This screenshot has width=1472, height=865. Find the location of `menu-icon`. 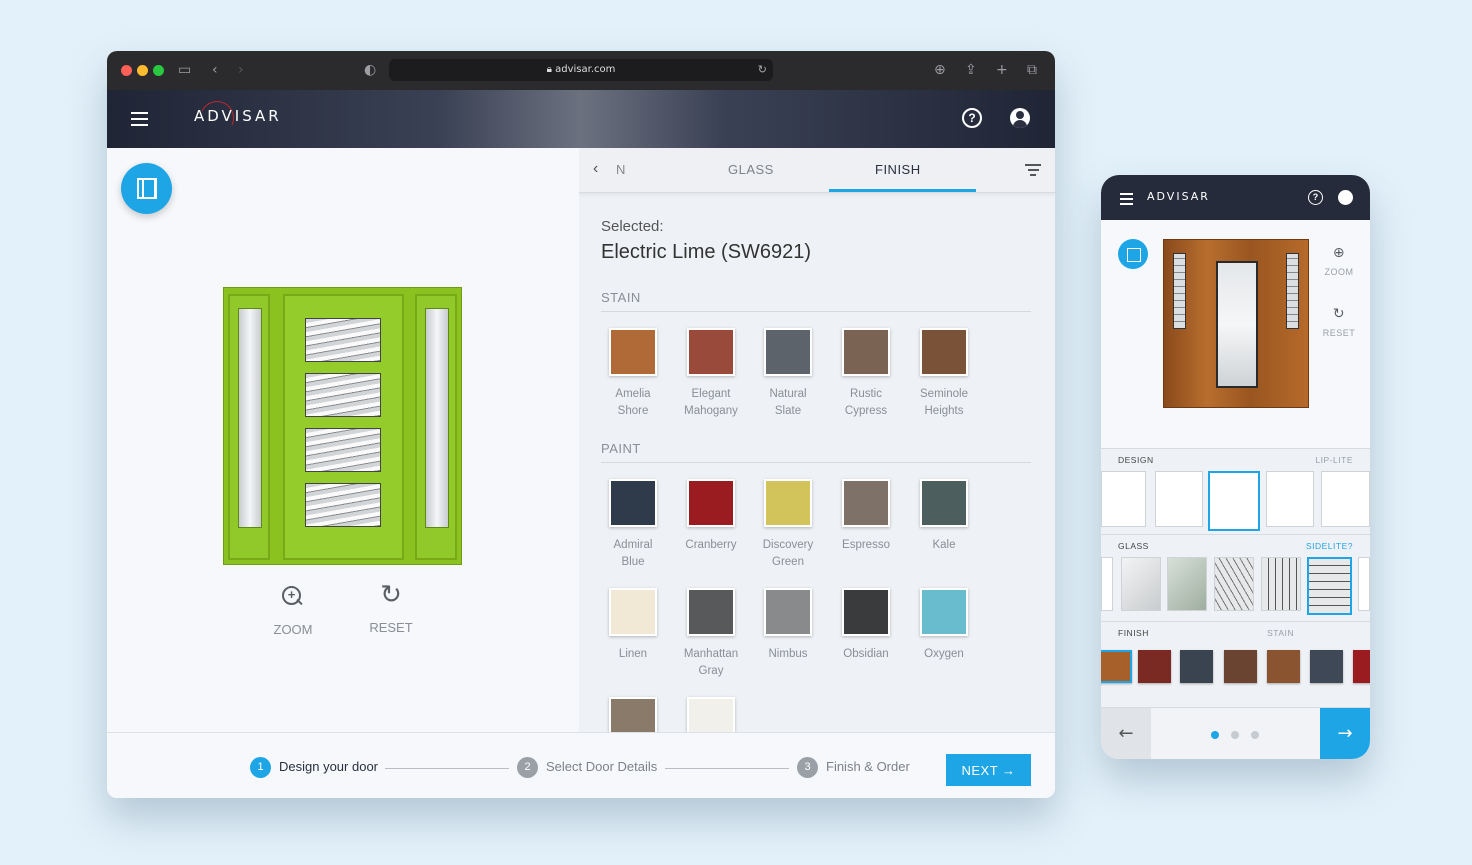

menu-icon is located at coordinates (139, 121).